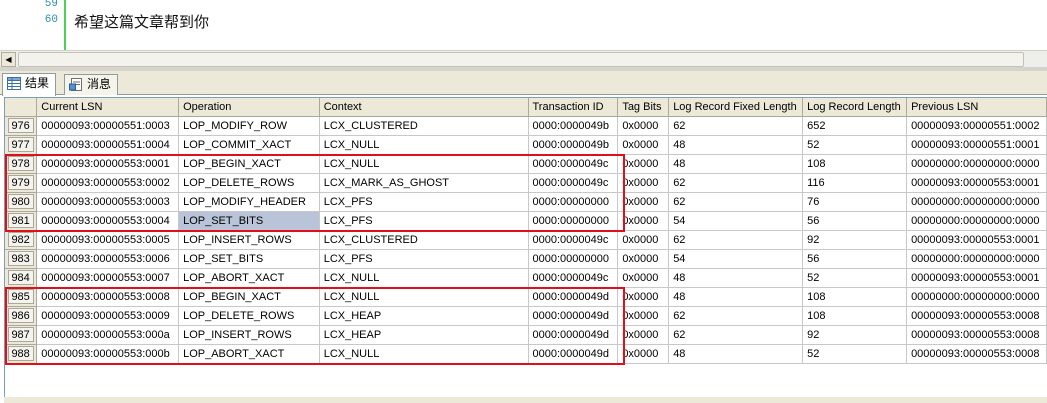 The width and height of the screenshot is (1047, 403). I want to click on editor-text-line: 希望这篇文章帮到你, so click(141, 21).